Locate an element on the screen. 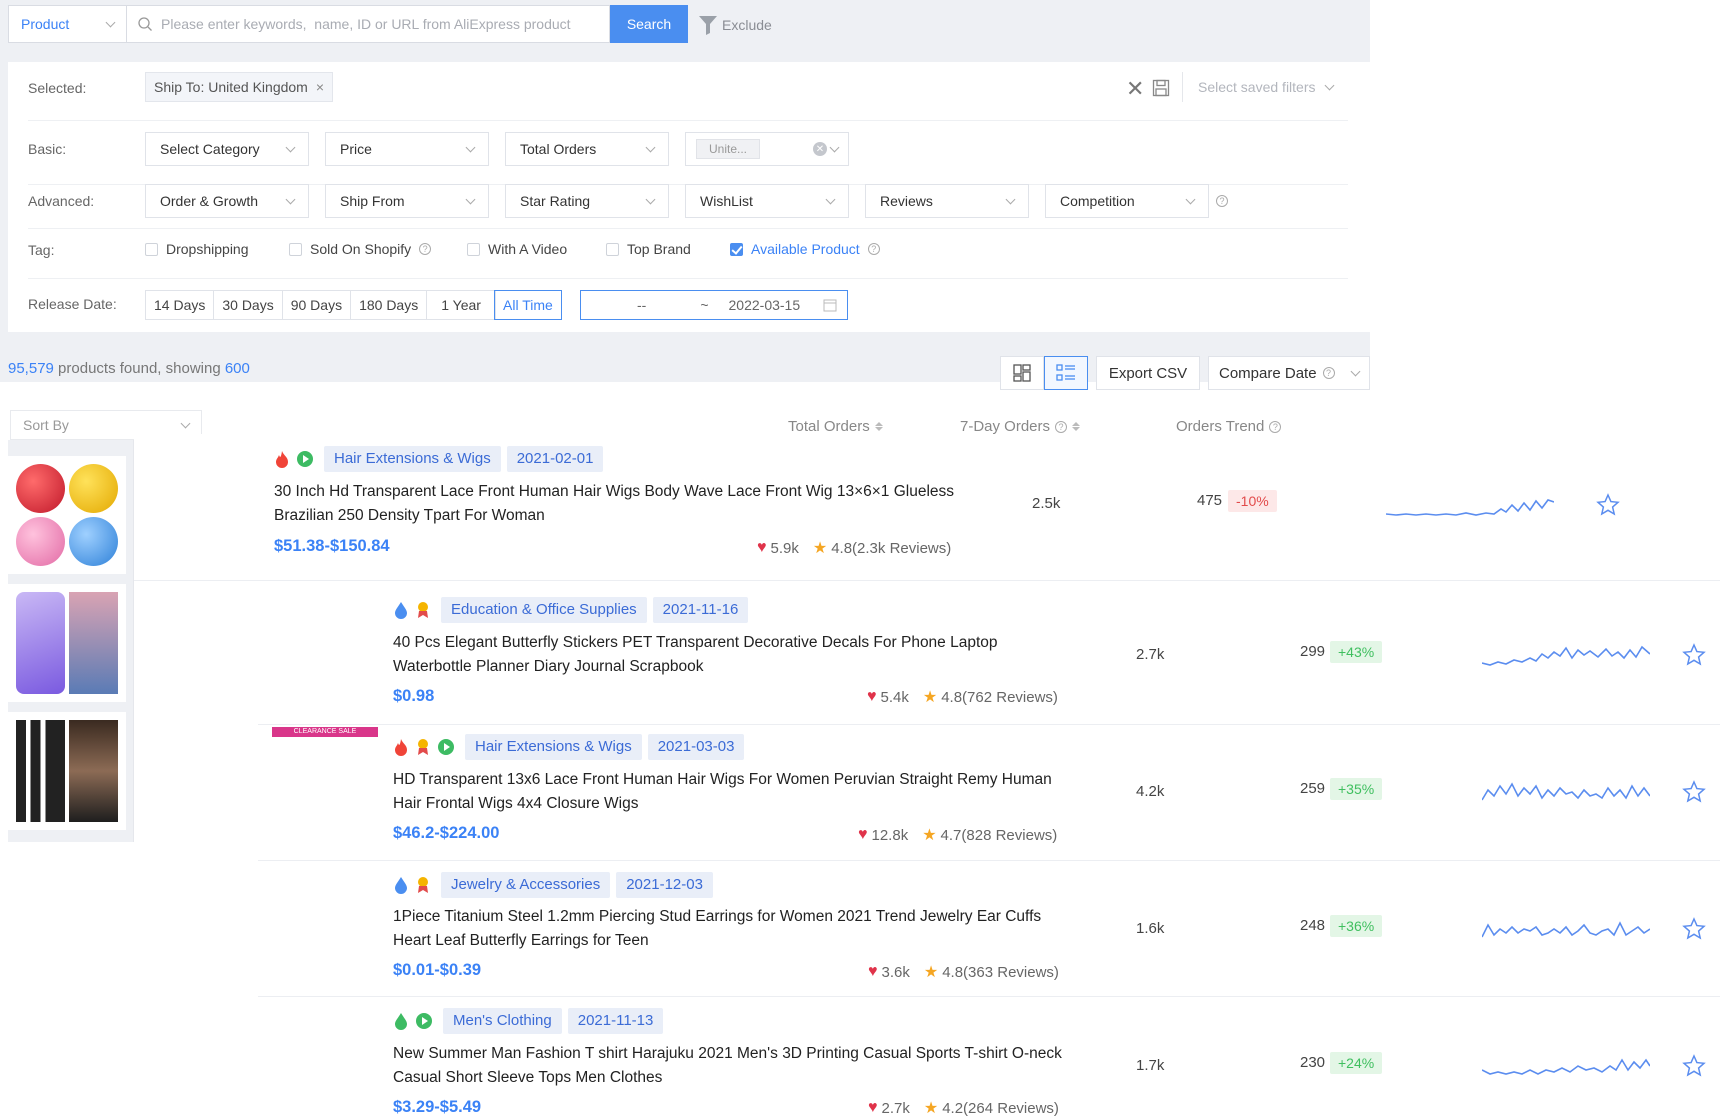  range-1-year: 1 Year is located at coordinates (461, 305).